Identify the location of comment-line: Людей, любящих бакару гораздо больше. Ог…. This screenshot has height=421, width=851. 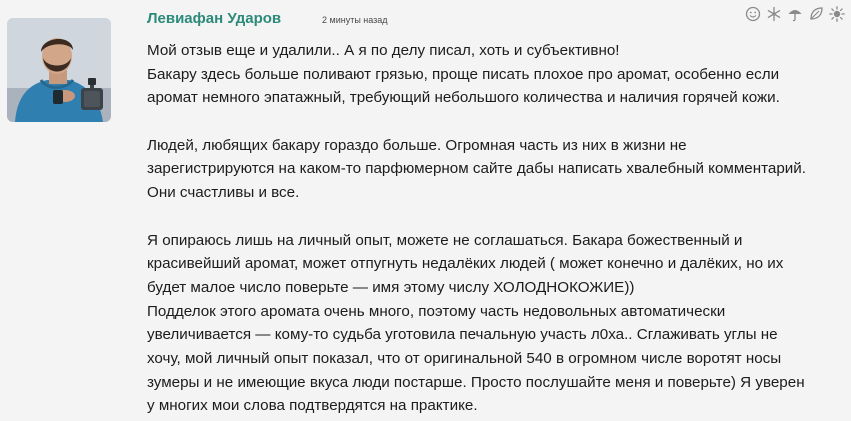
(417, 145).